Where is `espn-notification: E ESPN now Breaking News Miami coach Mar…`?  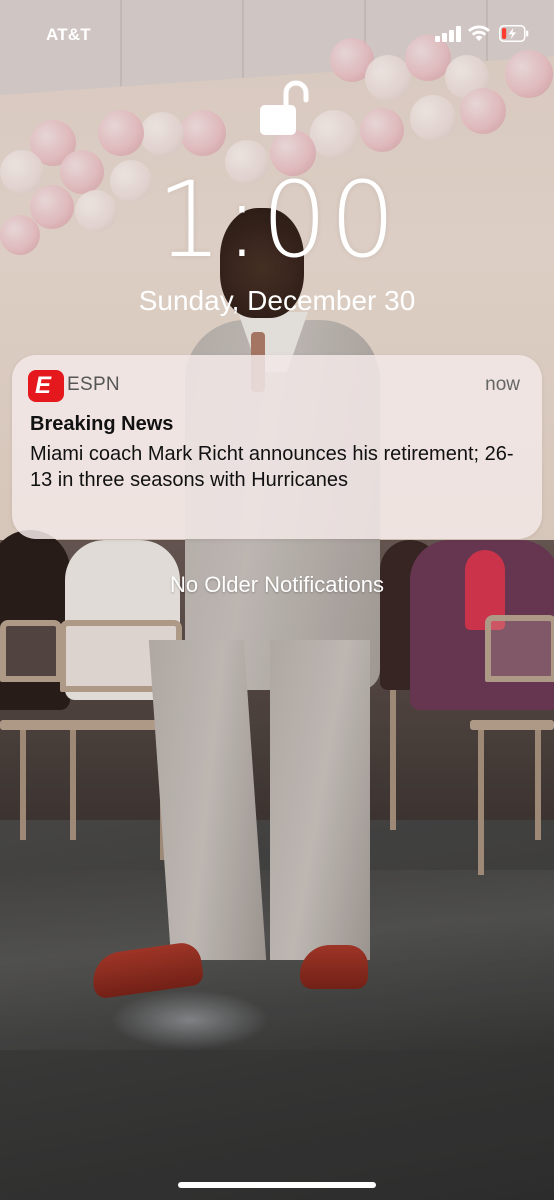
espn-notification: E ESPN now Breaking News Miami coach Mar… is located at coordinates (277, 447).